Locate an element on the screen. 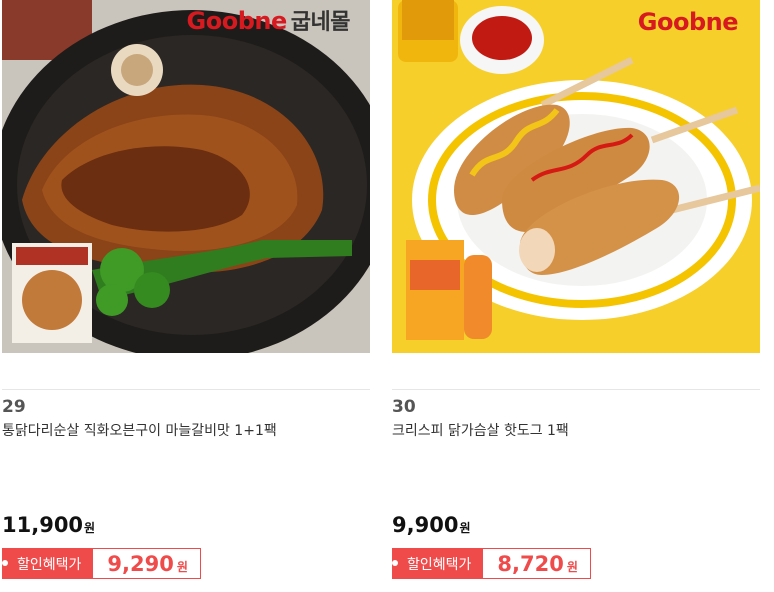 Image resolution: width=774 pixels, height=592 pixels. discount-price: 8,720 원 is located at coordinates (537, 563).